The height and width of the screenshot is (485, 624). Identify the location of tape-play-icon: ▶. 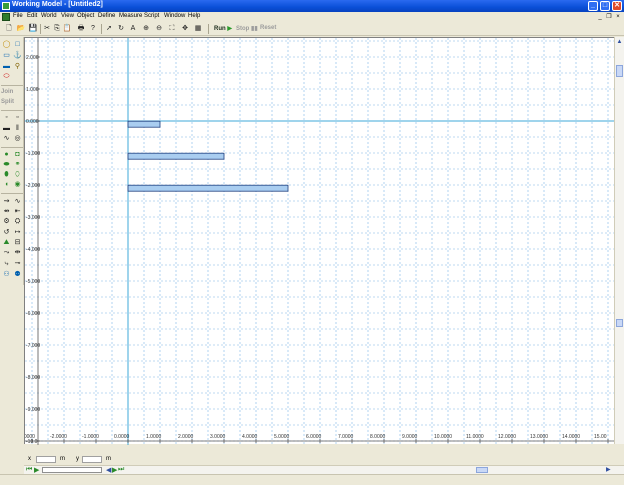
(36, 470).